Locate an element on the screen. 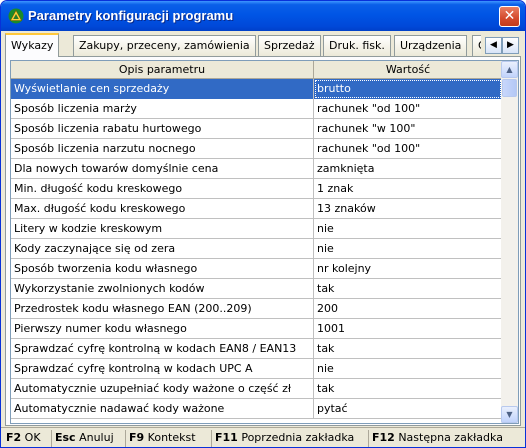  chevron-right-icon: ▶ is located at coordinates (510, 45).